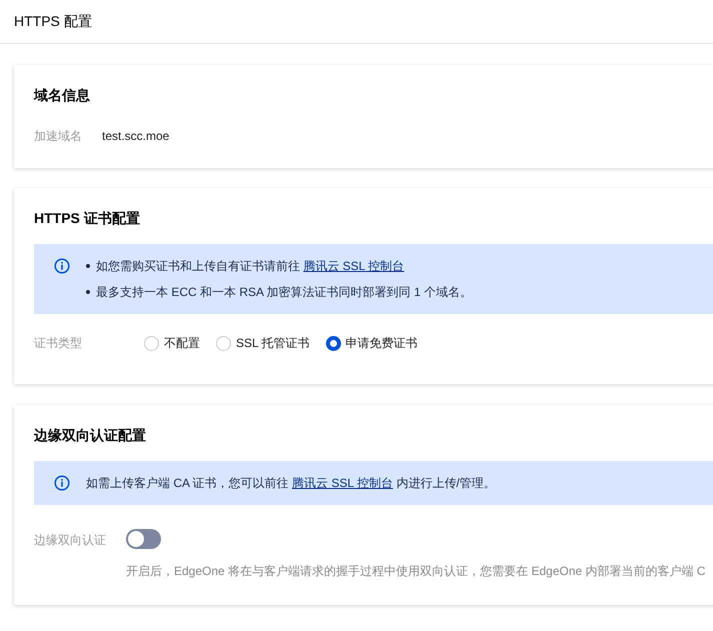 The height and width of the screenshot is (631, 713). What do you see at coordinates (333, 343) in the screenshot?
I see `radio-checked-icon` at bounding box center [333, 343].